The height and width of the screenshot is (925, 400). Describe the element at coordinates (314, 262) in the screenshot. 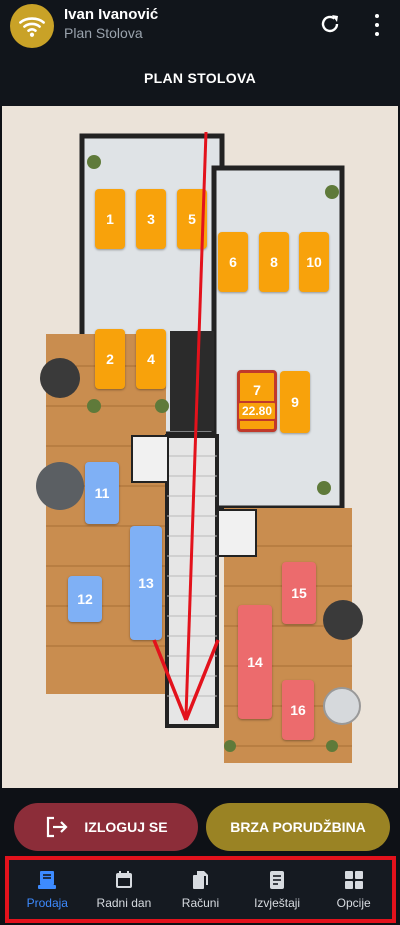

I see `table-10: 10` at that location.